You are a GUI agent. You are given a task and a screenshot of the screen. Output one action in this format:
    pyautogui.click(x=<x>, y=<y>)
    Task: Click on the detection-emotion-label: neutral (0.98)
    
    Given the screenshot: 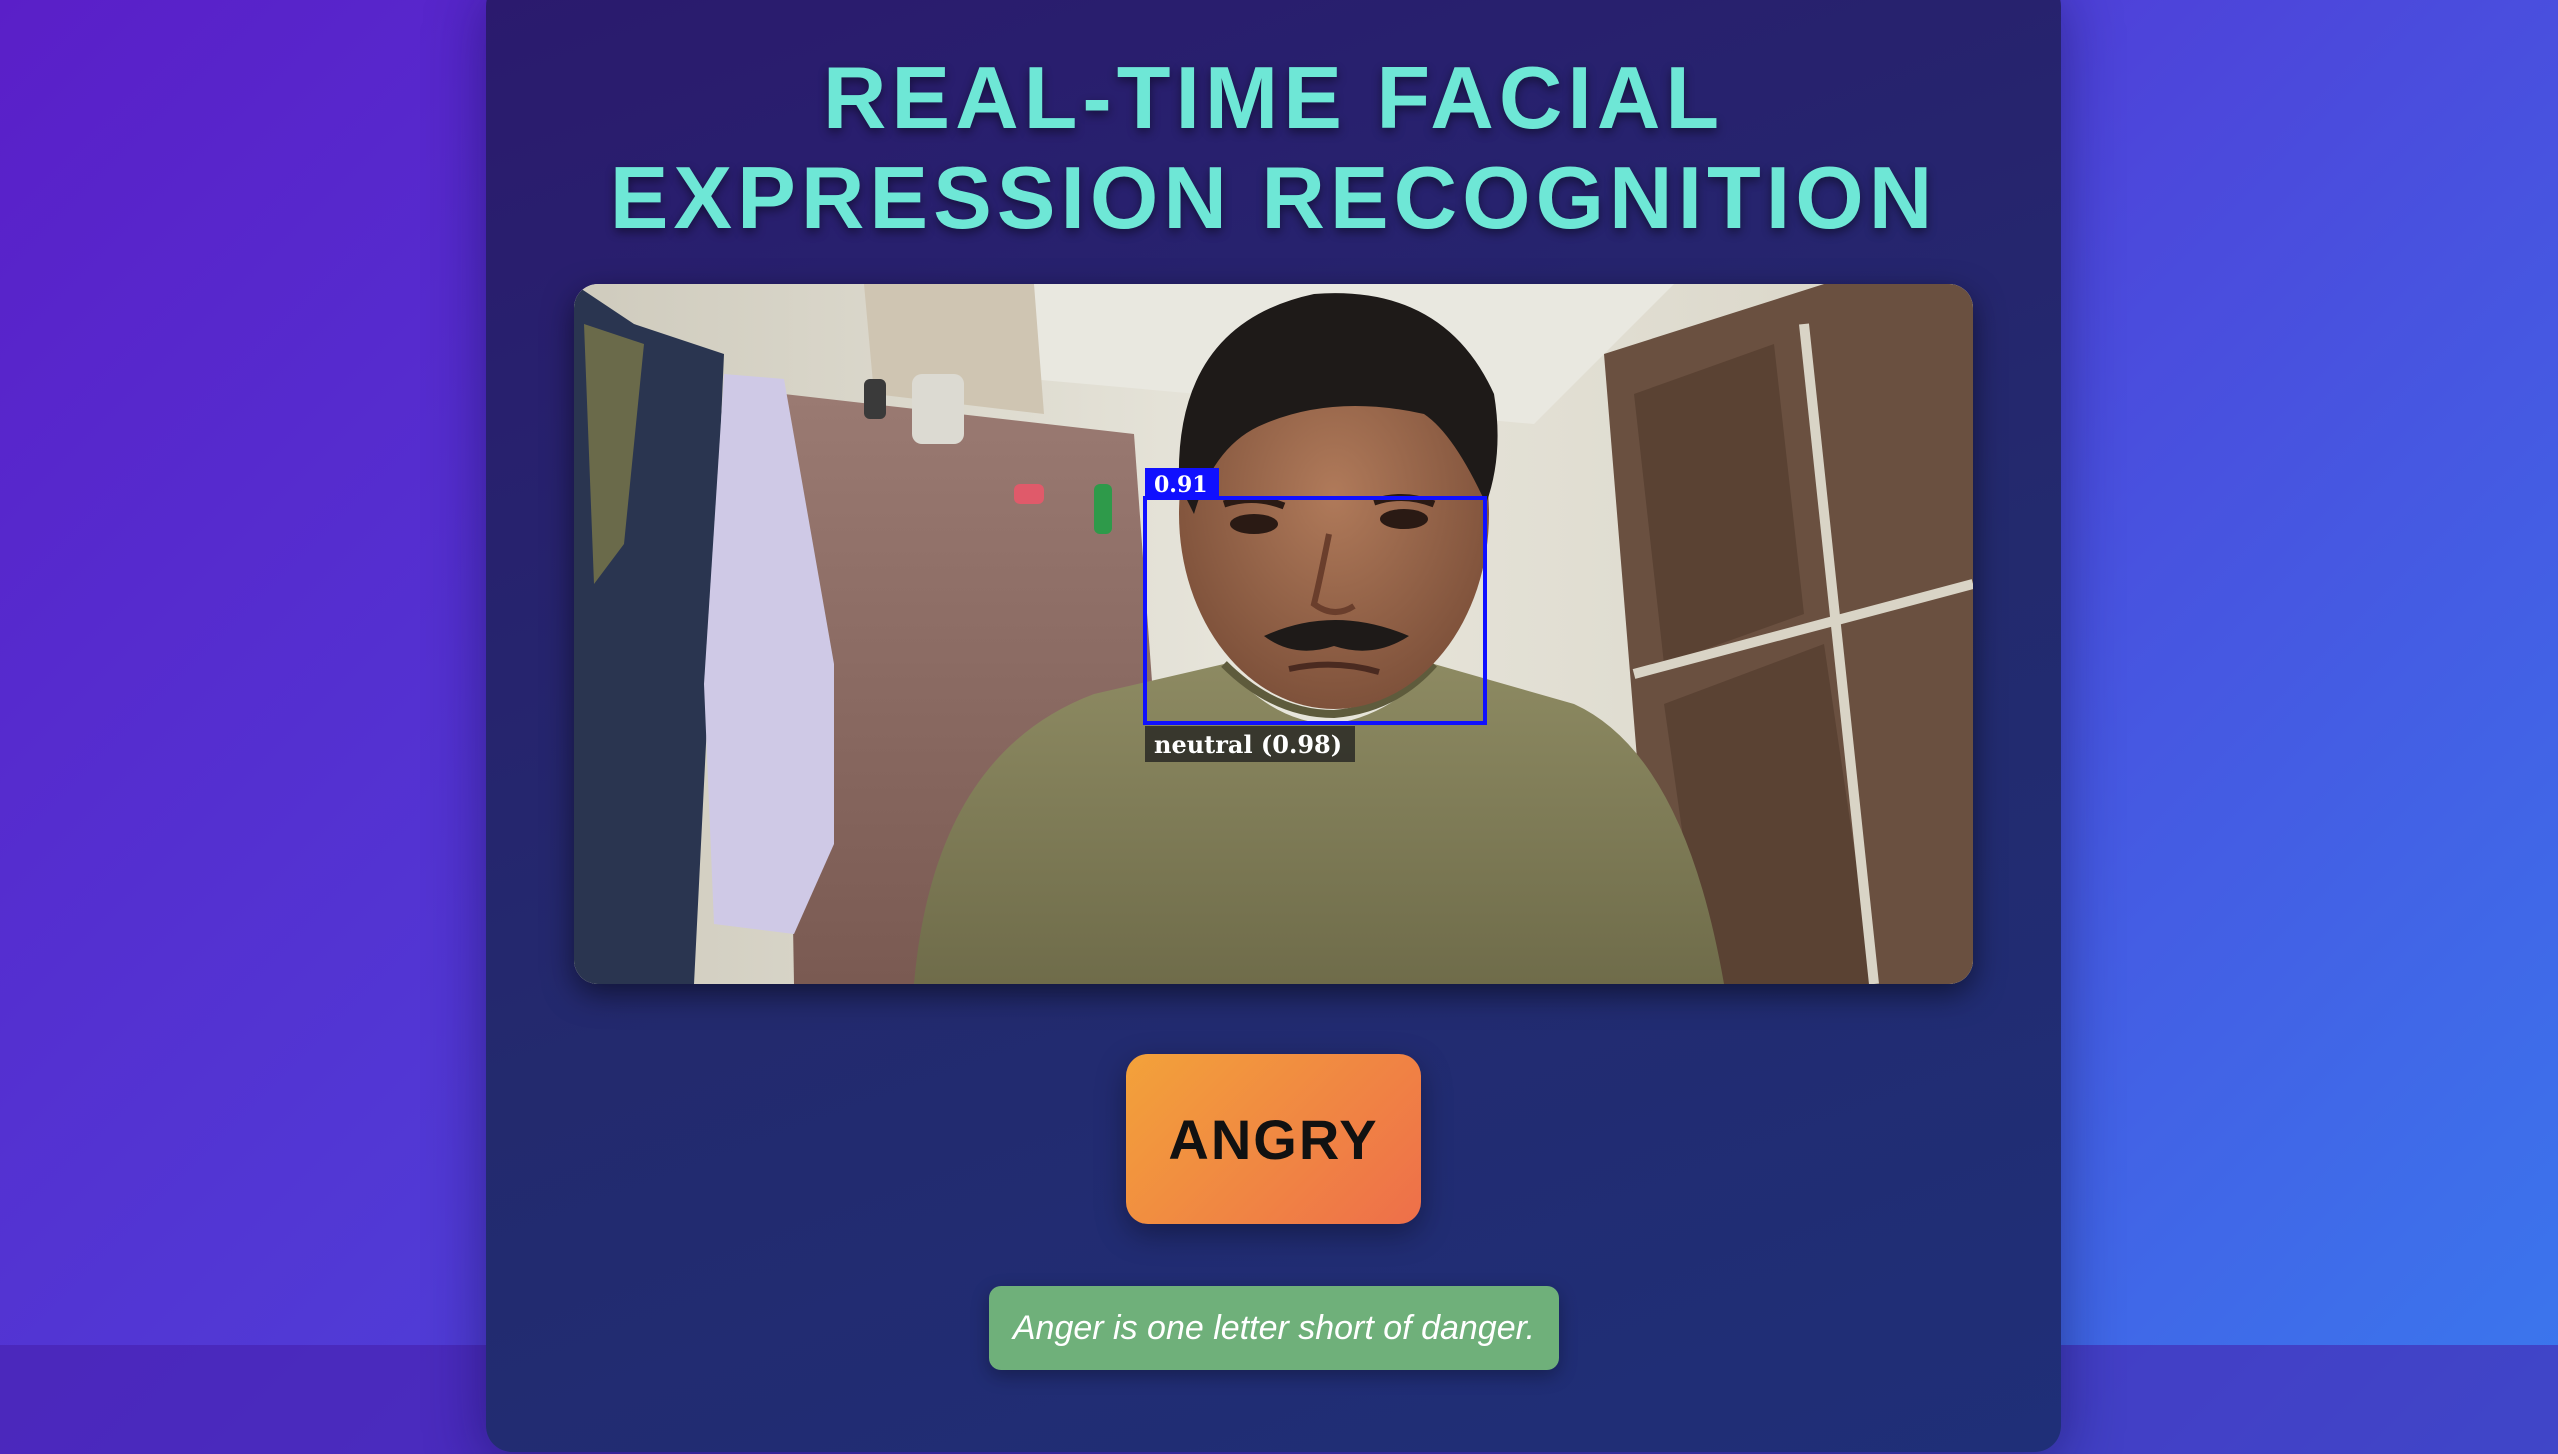 What is the action you would take?
    pyautogui.click(x=1248, y=744)
    